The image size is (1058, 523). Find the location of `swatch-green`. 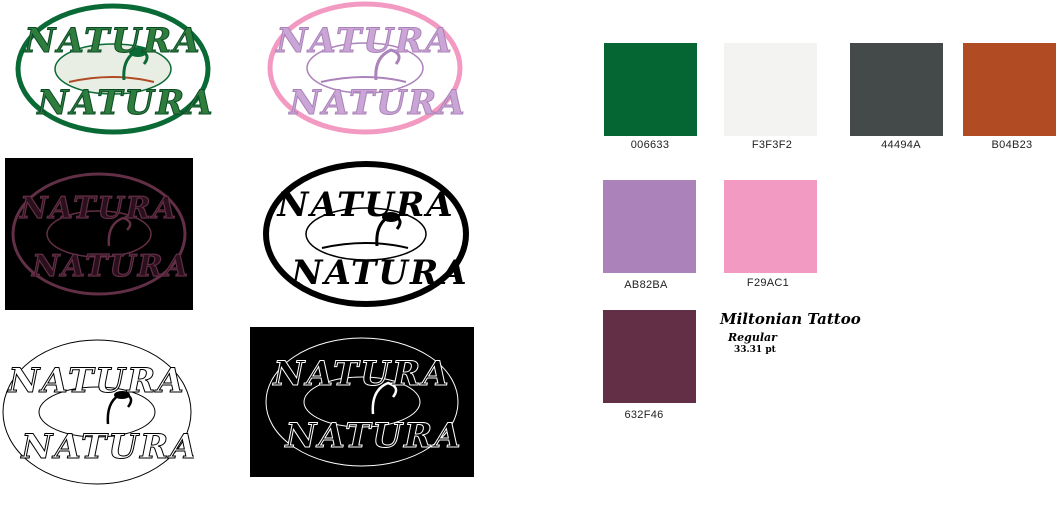

swatch-green is located at coordinates (650, 89).